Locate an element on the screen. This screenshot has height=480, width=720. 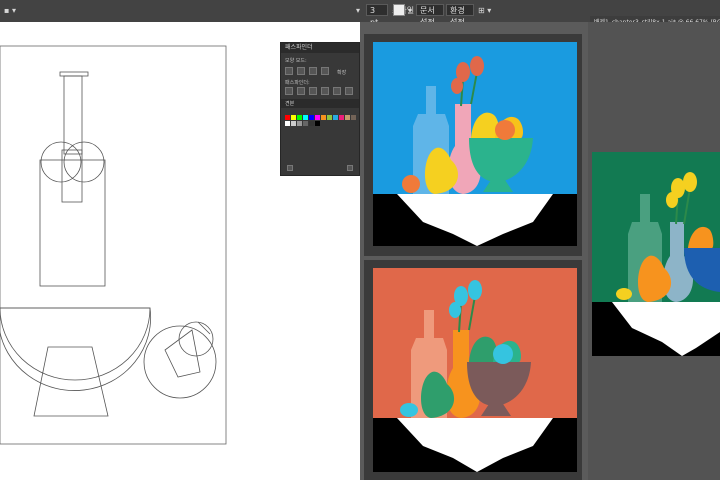
crop-button is located at coordinates (325, 91).